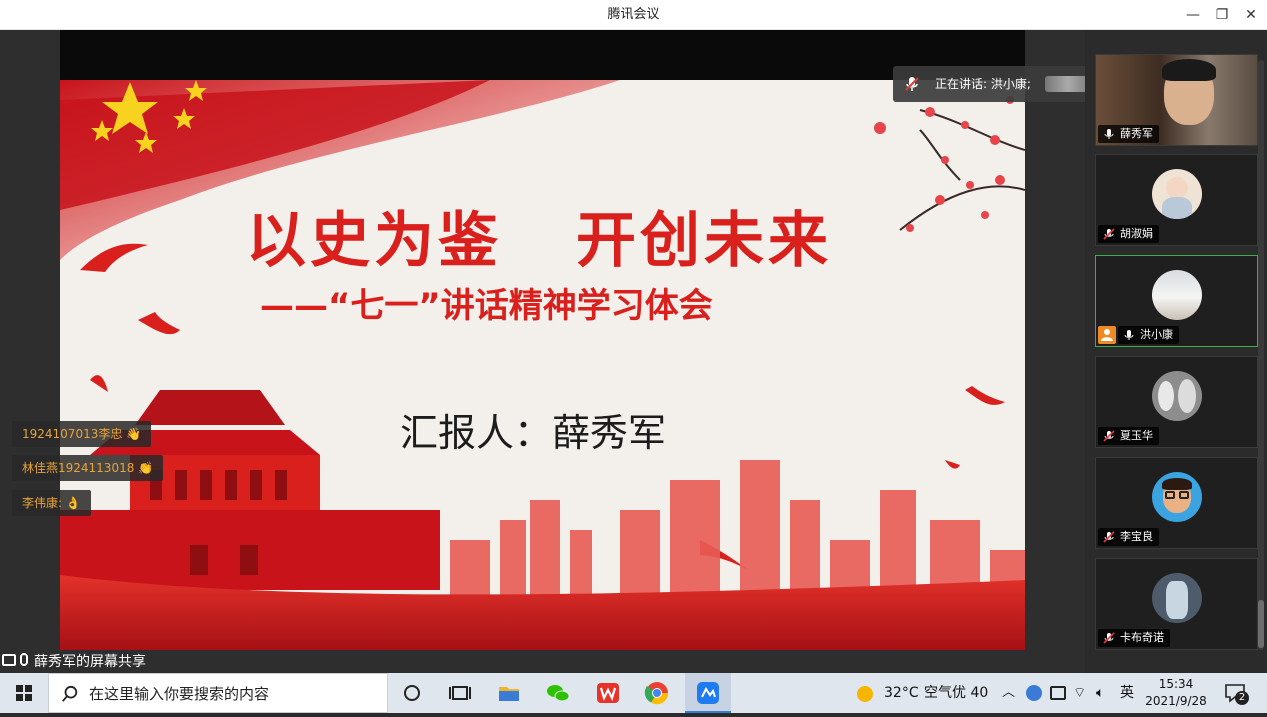  I want to click on minimize-button: —, so click(1193, 15).